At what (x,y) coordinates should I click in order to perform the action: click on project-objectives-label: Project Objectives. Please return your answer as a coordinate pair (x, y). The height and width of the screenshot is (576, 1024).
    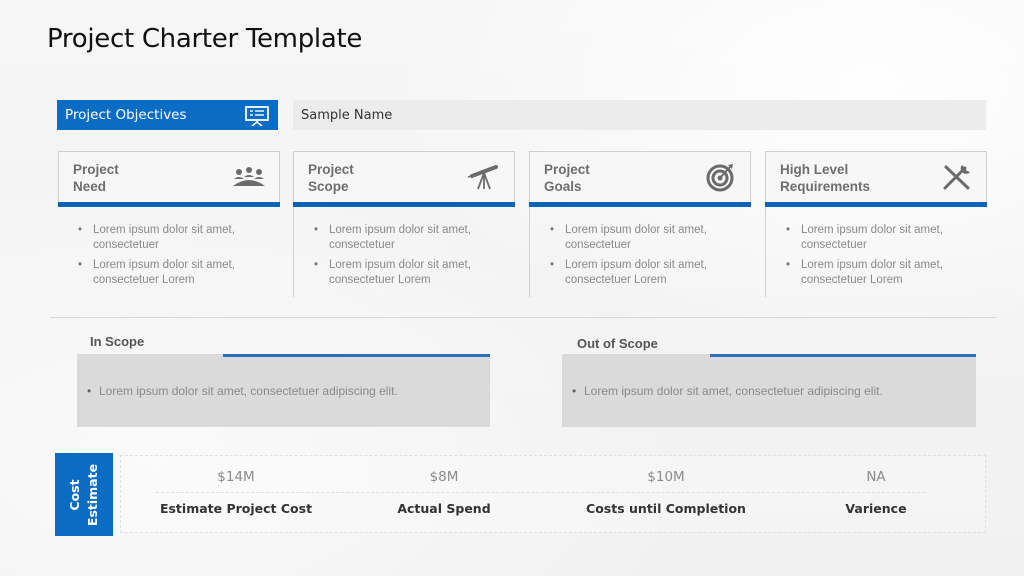
    Looking at the image, I should click on (167, 115).